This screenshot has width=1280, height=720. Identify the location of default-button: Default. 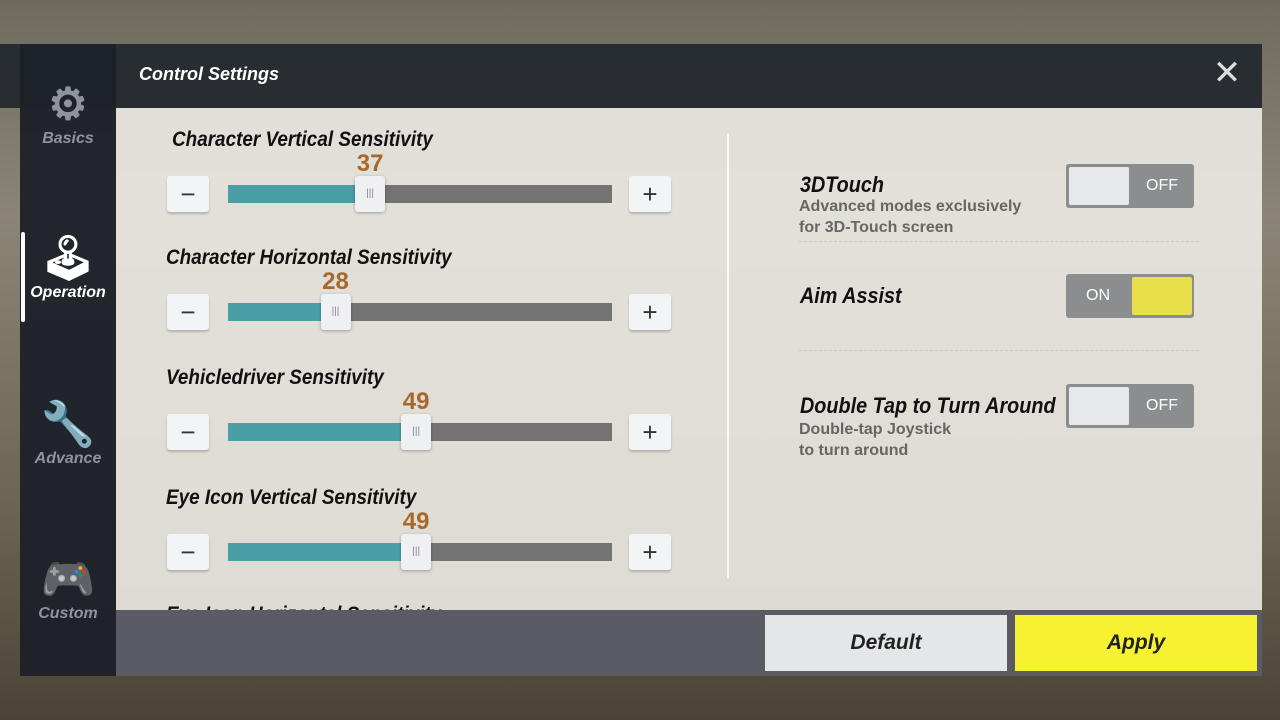
(886, 643).